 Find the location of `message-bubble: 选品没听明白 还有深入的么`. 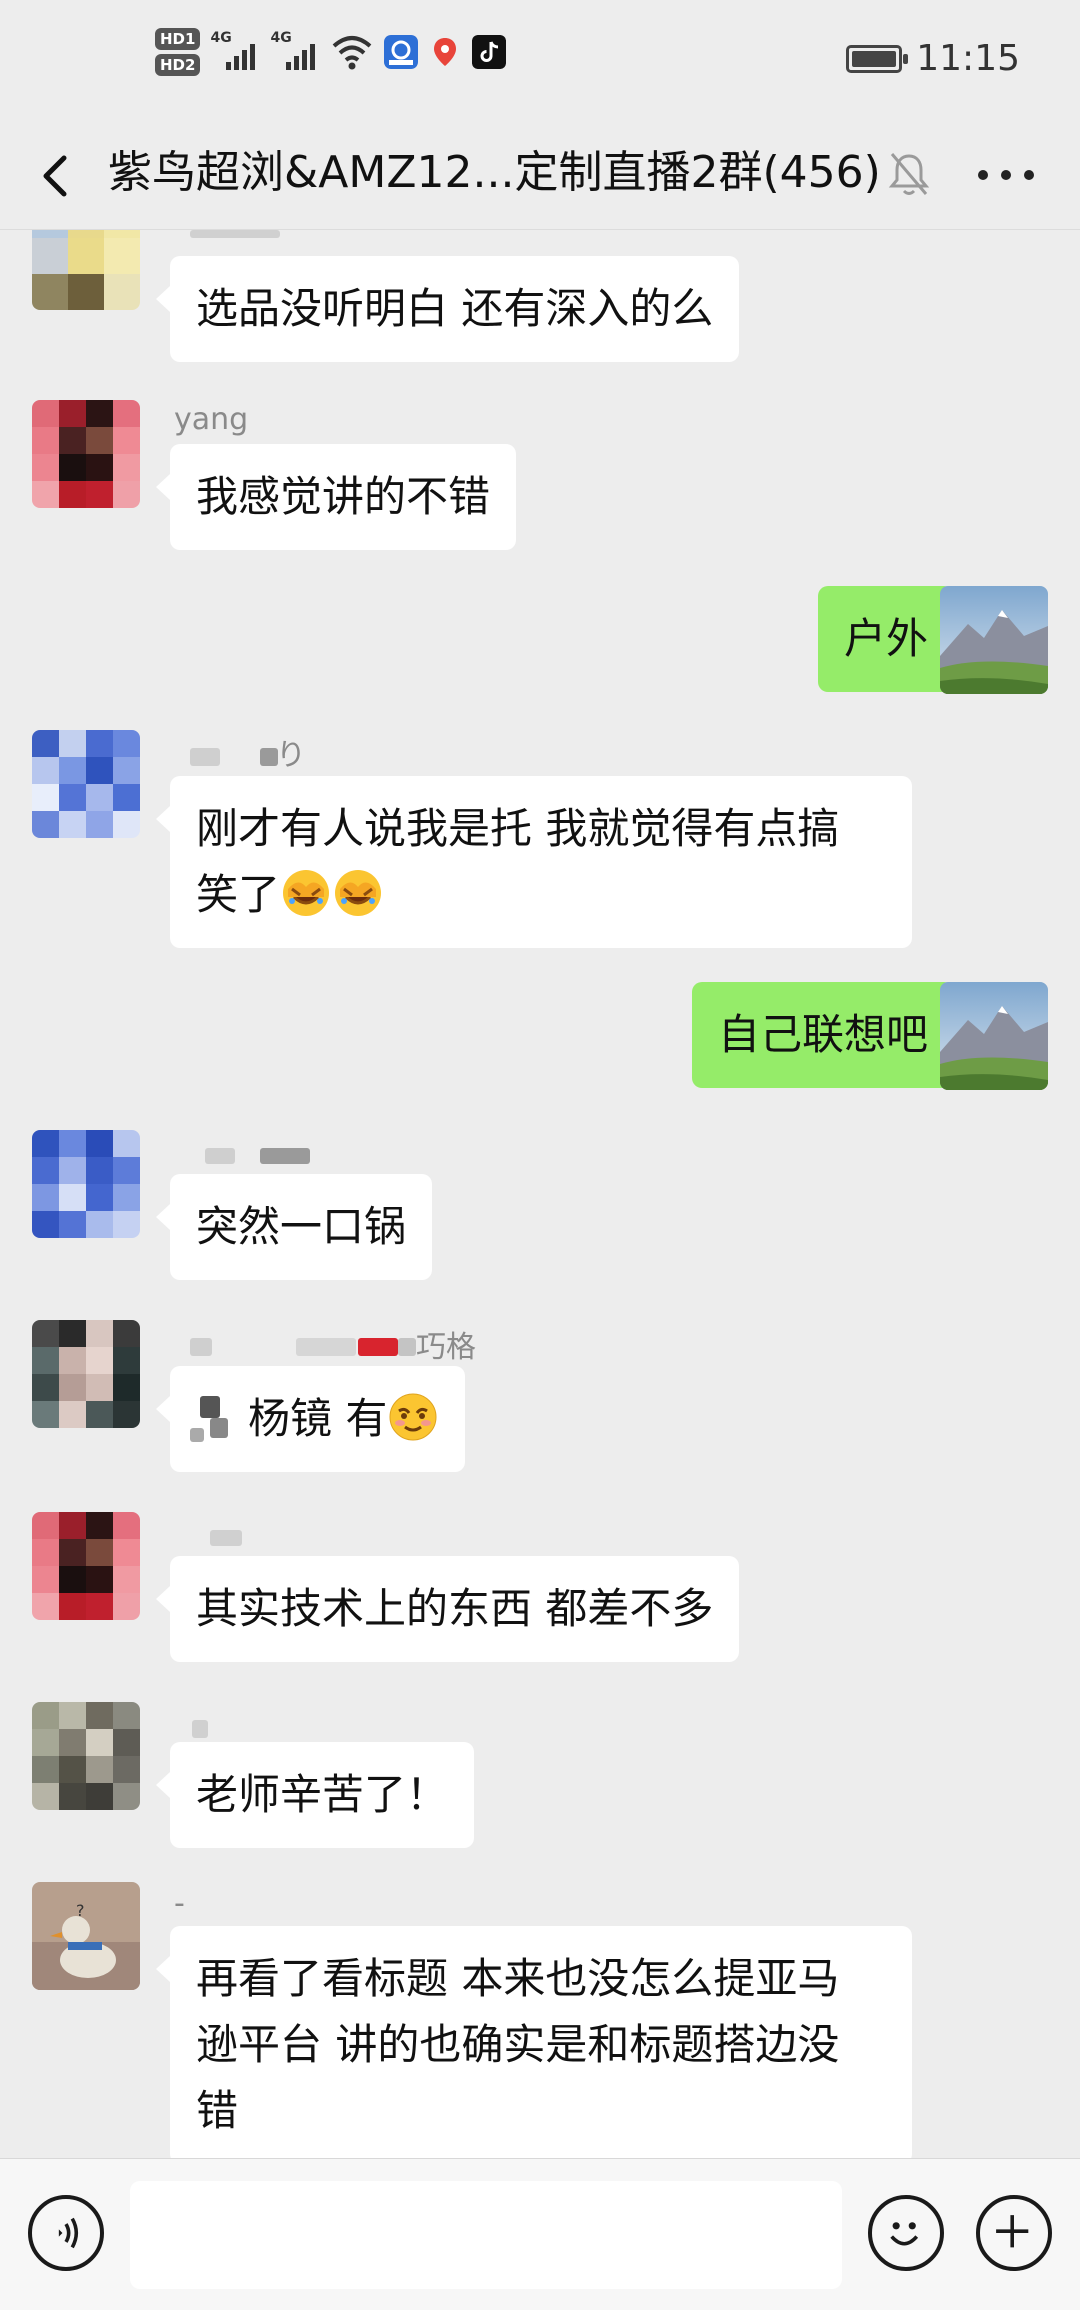

message-bubble: 选品没听明白 还有深入的么 is located at coordinates (447, 309).